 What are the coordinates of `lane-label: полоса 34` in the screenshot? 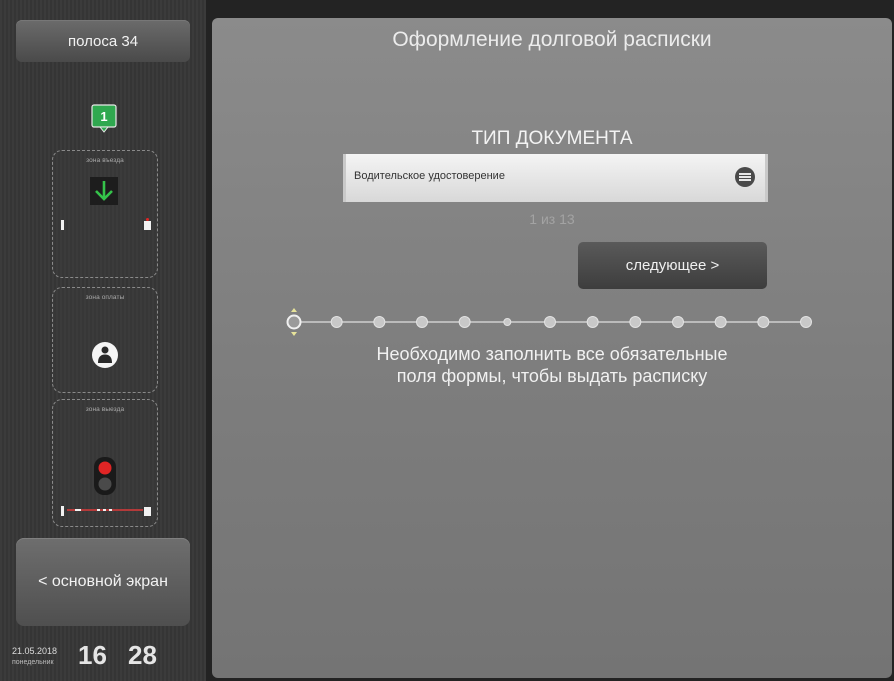 It's located at (103, 41).